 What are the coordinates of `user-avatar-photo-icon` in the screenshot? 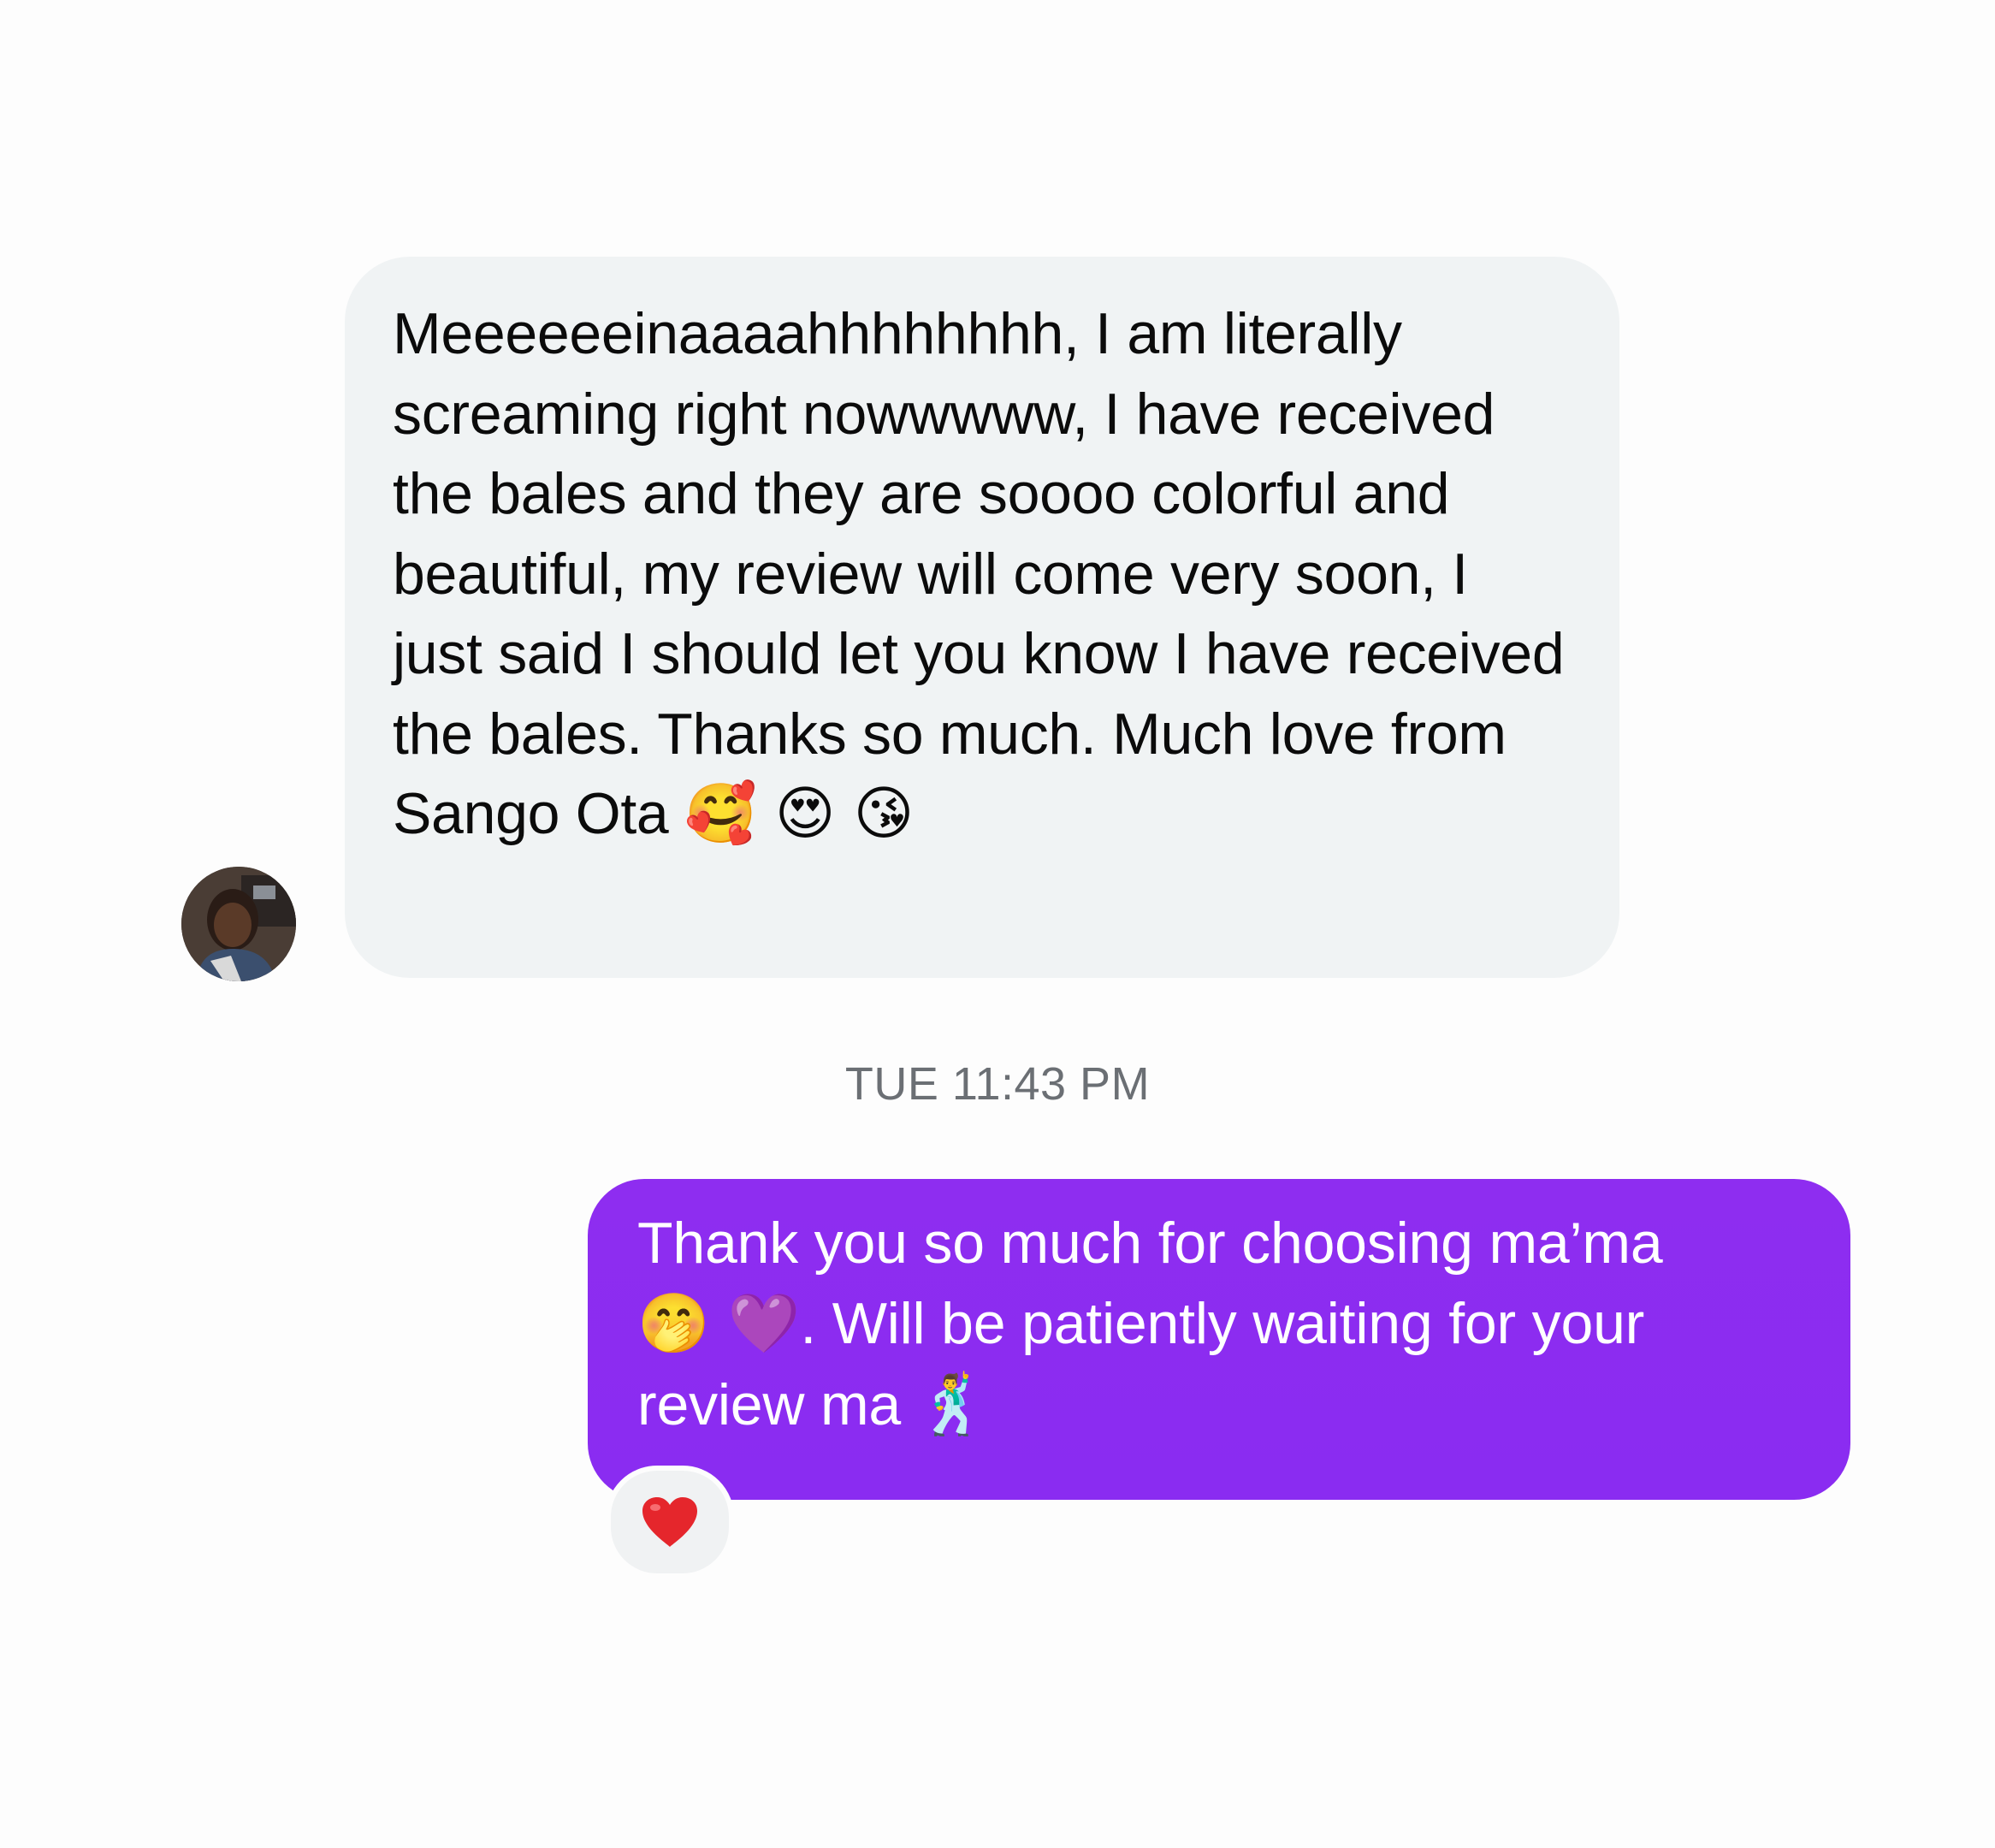 It's located at (238, 924).